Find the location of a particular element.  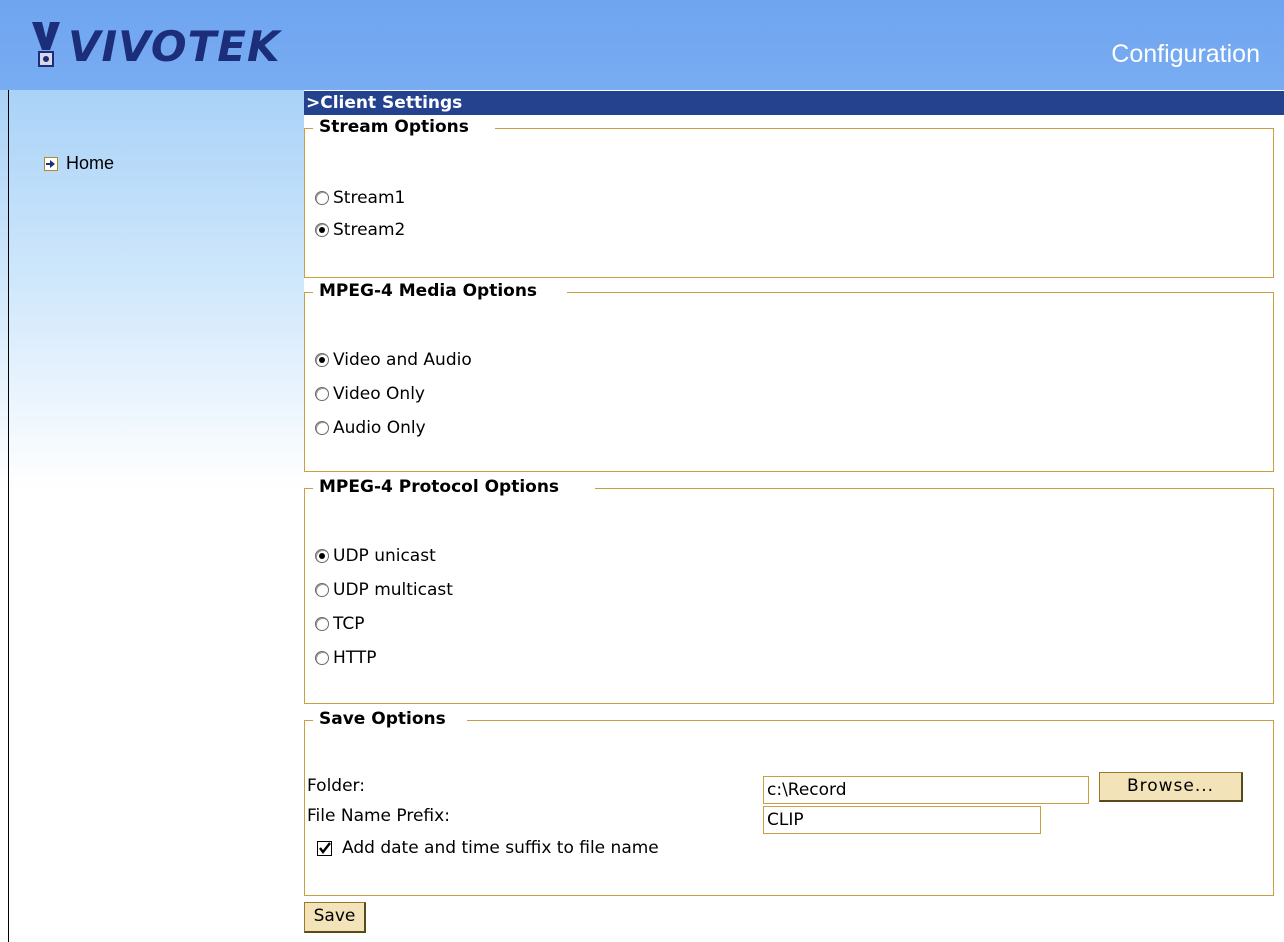

video-and-audio-radio: Video and Audio is located at coordinates (393, 360).